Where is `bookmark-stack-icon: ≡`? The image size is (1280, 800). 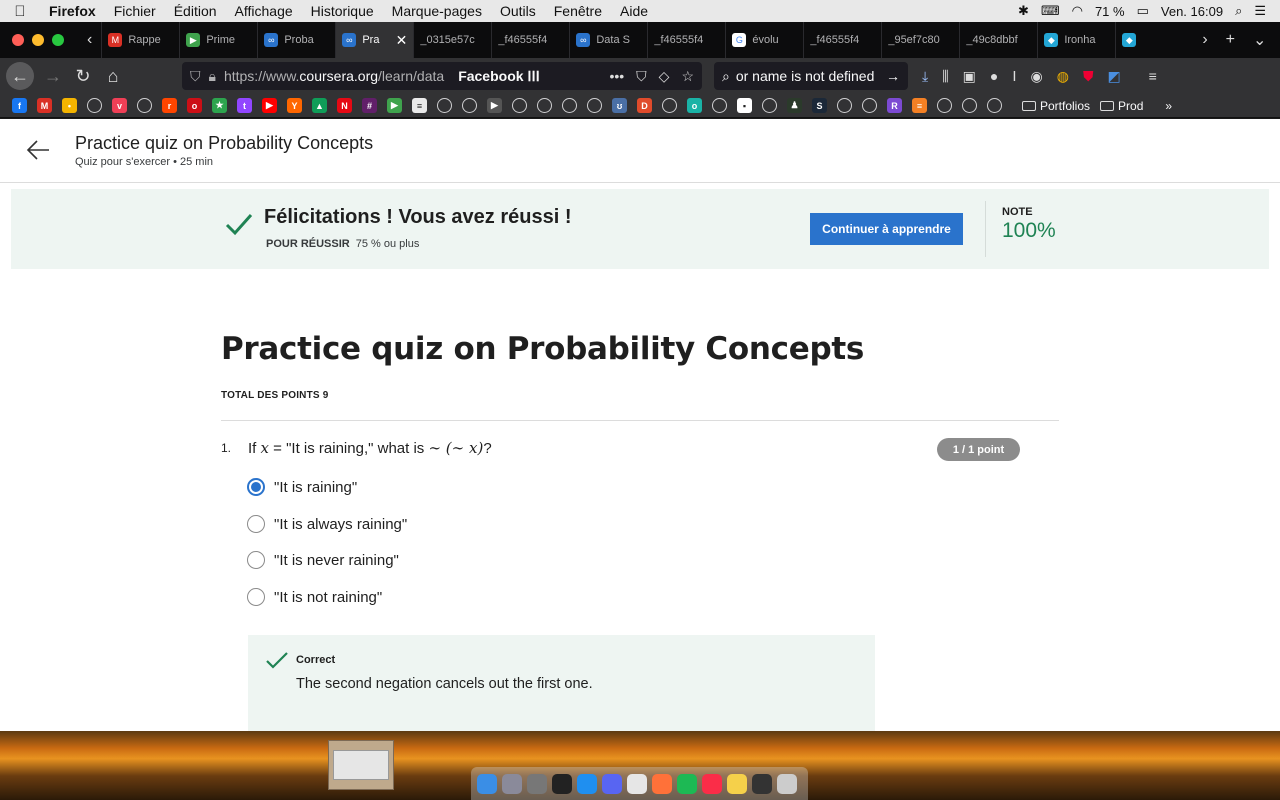
bookmark-stack-icon: ≡ is located at coordinates (919, 105).